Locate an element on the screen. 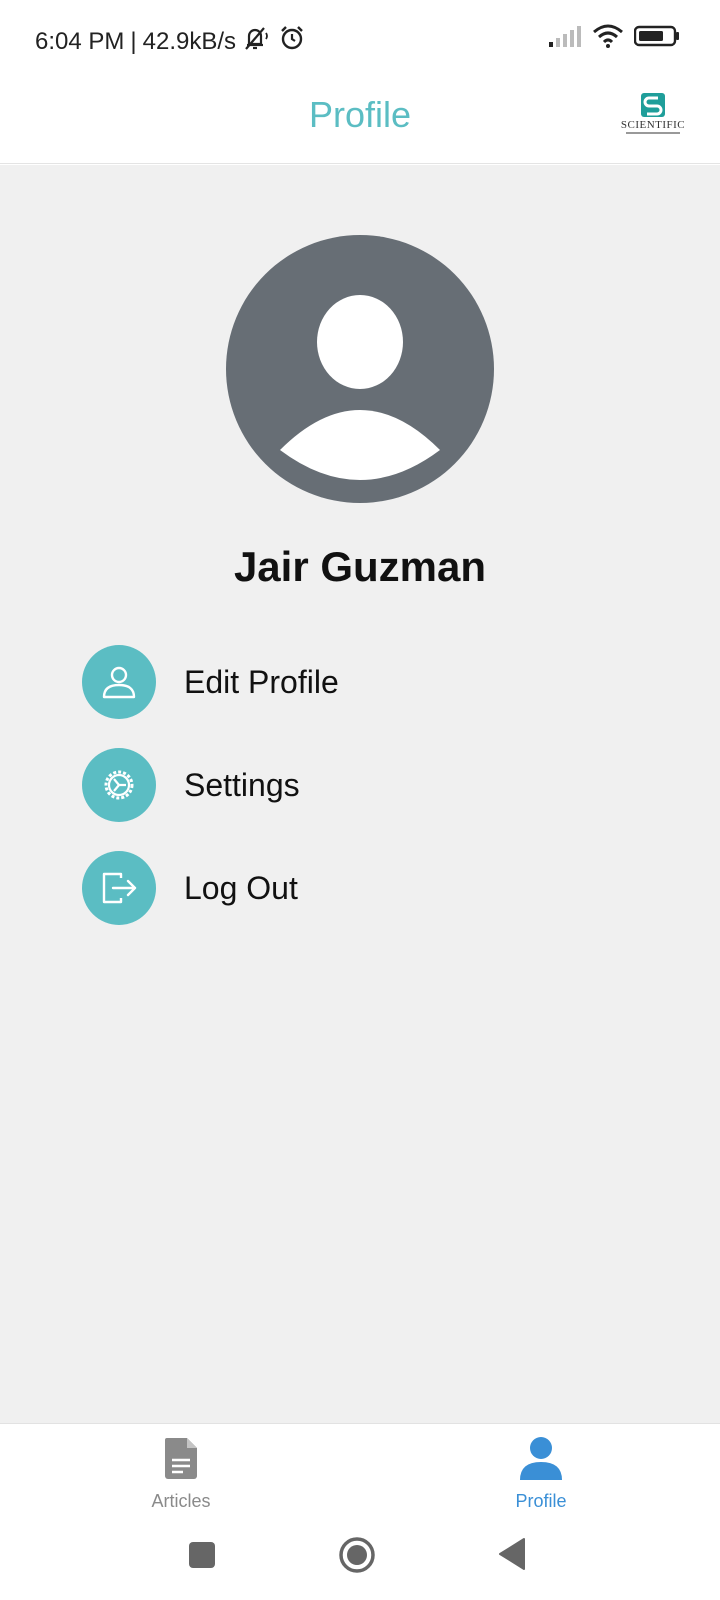 The height and width of the screenshot is (1600, 720). circle-icon is located at coordinates (357, 1555).